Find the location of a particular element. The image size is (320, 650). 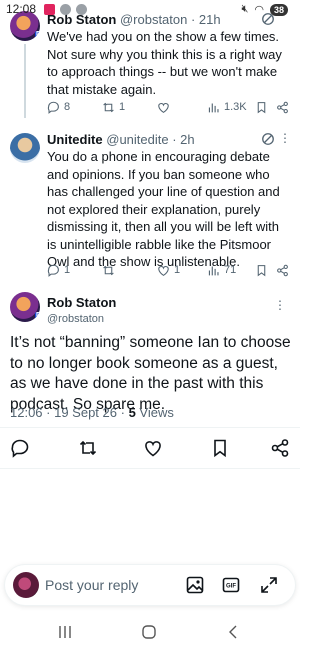

author-name: Unitedite is located at coordinates (75, 139).